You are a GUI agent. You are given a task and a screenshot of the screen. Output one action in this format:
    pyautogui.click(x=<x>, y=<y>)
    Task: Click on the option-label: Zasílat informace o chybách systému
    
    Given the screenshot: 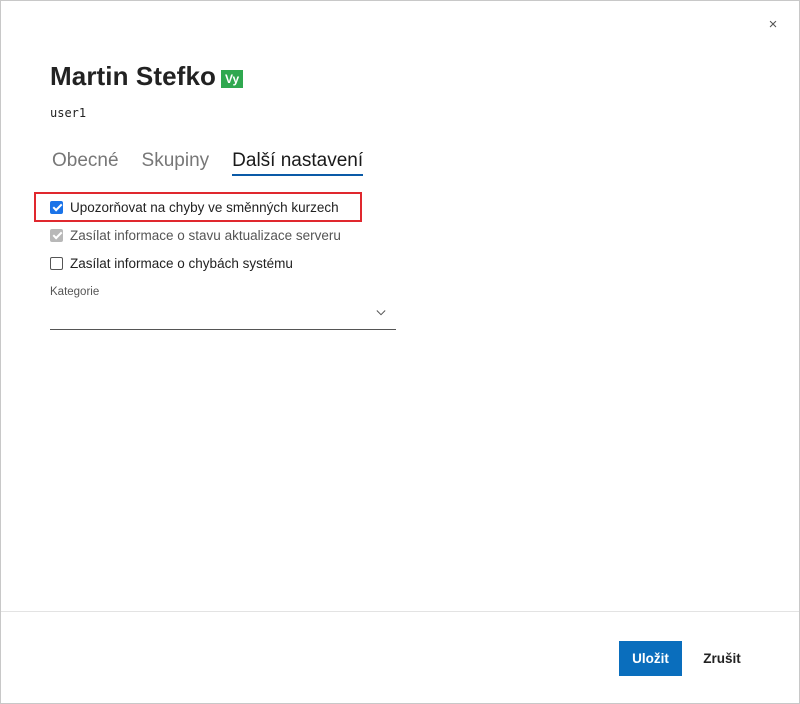 What is the action you would take?
    pyautogui.click(x=181, y=263)
    